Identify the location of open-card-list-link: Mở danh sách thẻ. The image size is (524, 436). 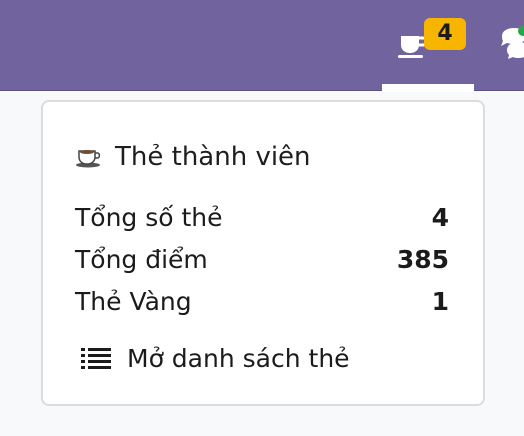
(215, 358).